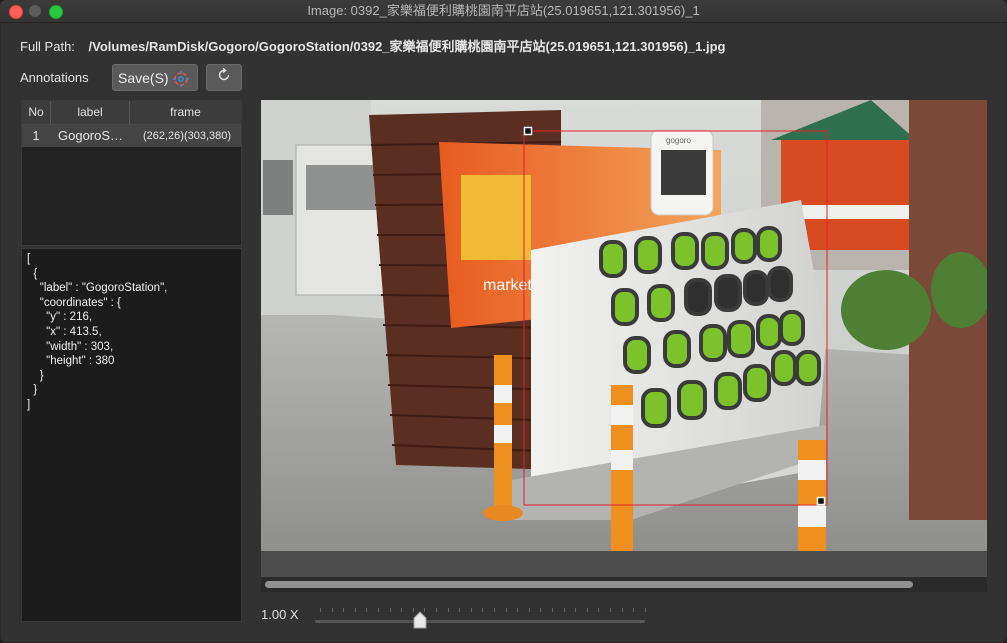 Image resolution: width=1007 pixels, height=643 pixels. What do you see at coordinates (420, 620) in the screenshot?
I see `slider-knob` at bounding box center [420, 620].